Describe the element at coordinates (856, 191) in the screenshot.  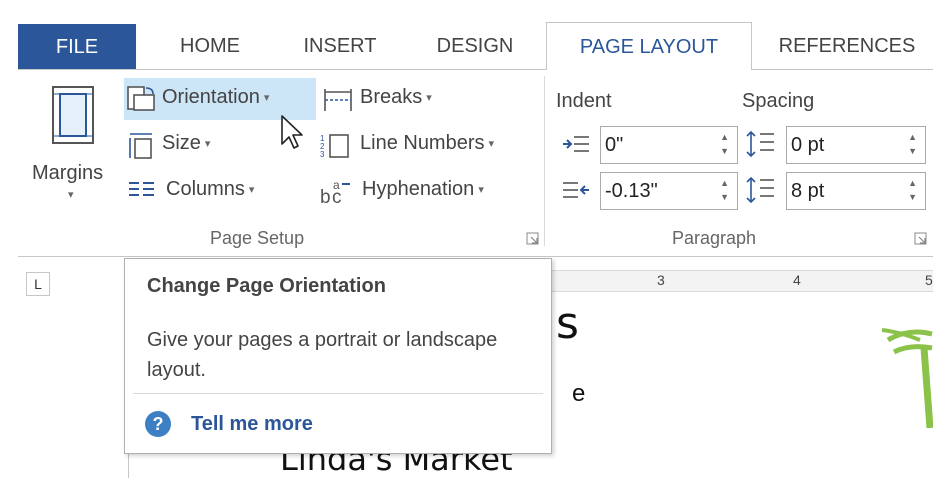
I see `spacing-after-input: 8 pt ▲ ▼` at that location.